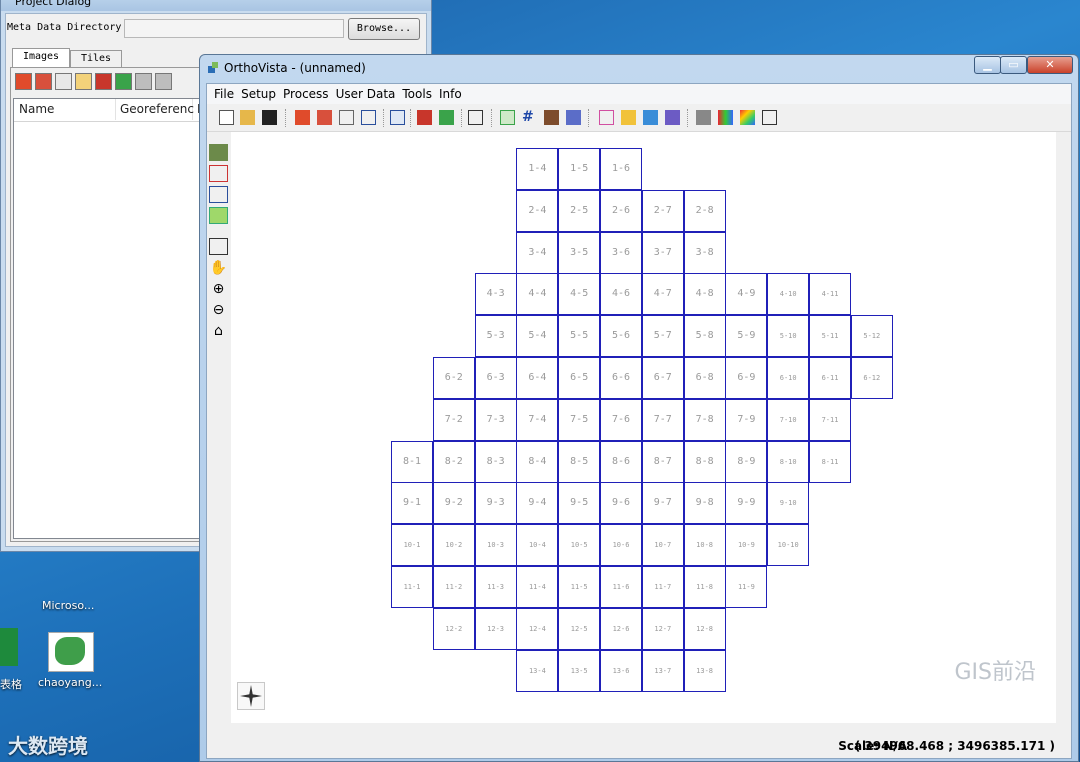 The height and width of the screenshot is (762, 1080). I want to click on tile-10-10: 10-10, so click(788, 545).